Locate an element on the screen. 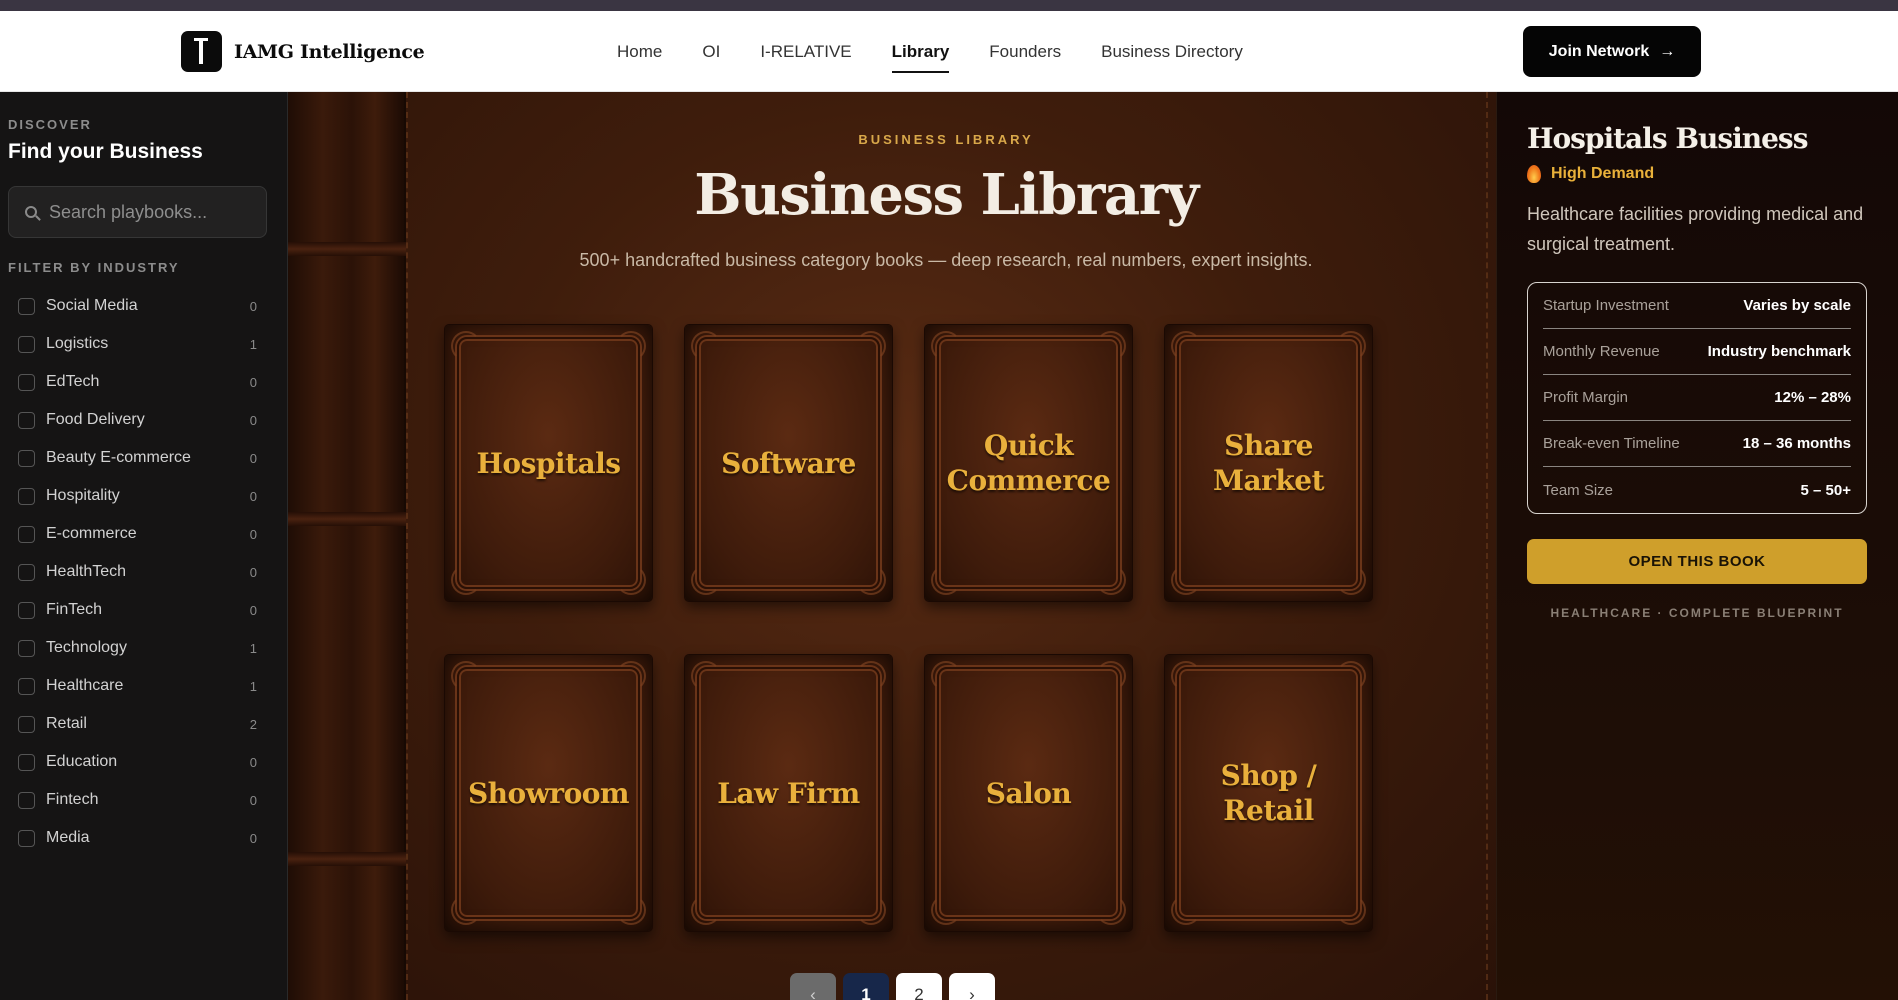  book-showroom: Showroom is located at coordinates (548, 793).